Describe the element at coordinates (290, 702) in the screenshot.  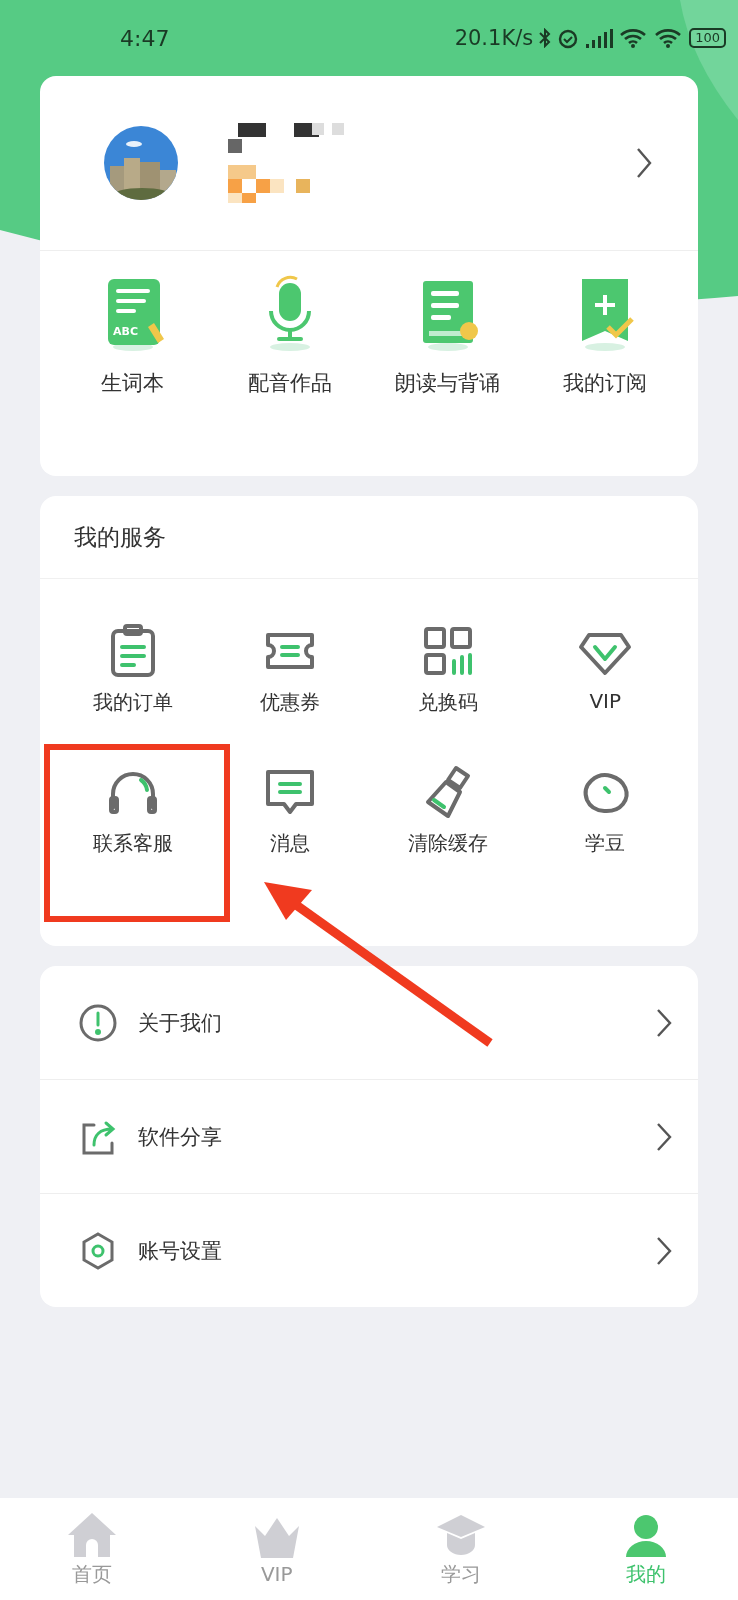
I see `service-label: 优惠券` at that location.